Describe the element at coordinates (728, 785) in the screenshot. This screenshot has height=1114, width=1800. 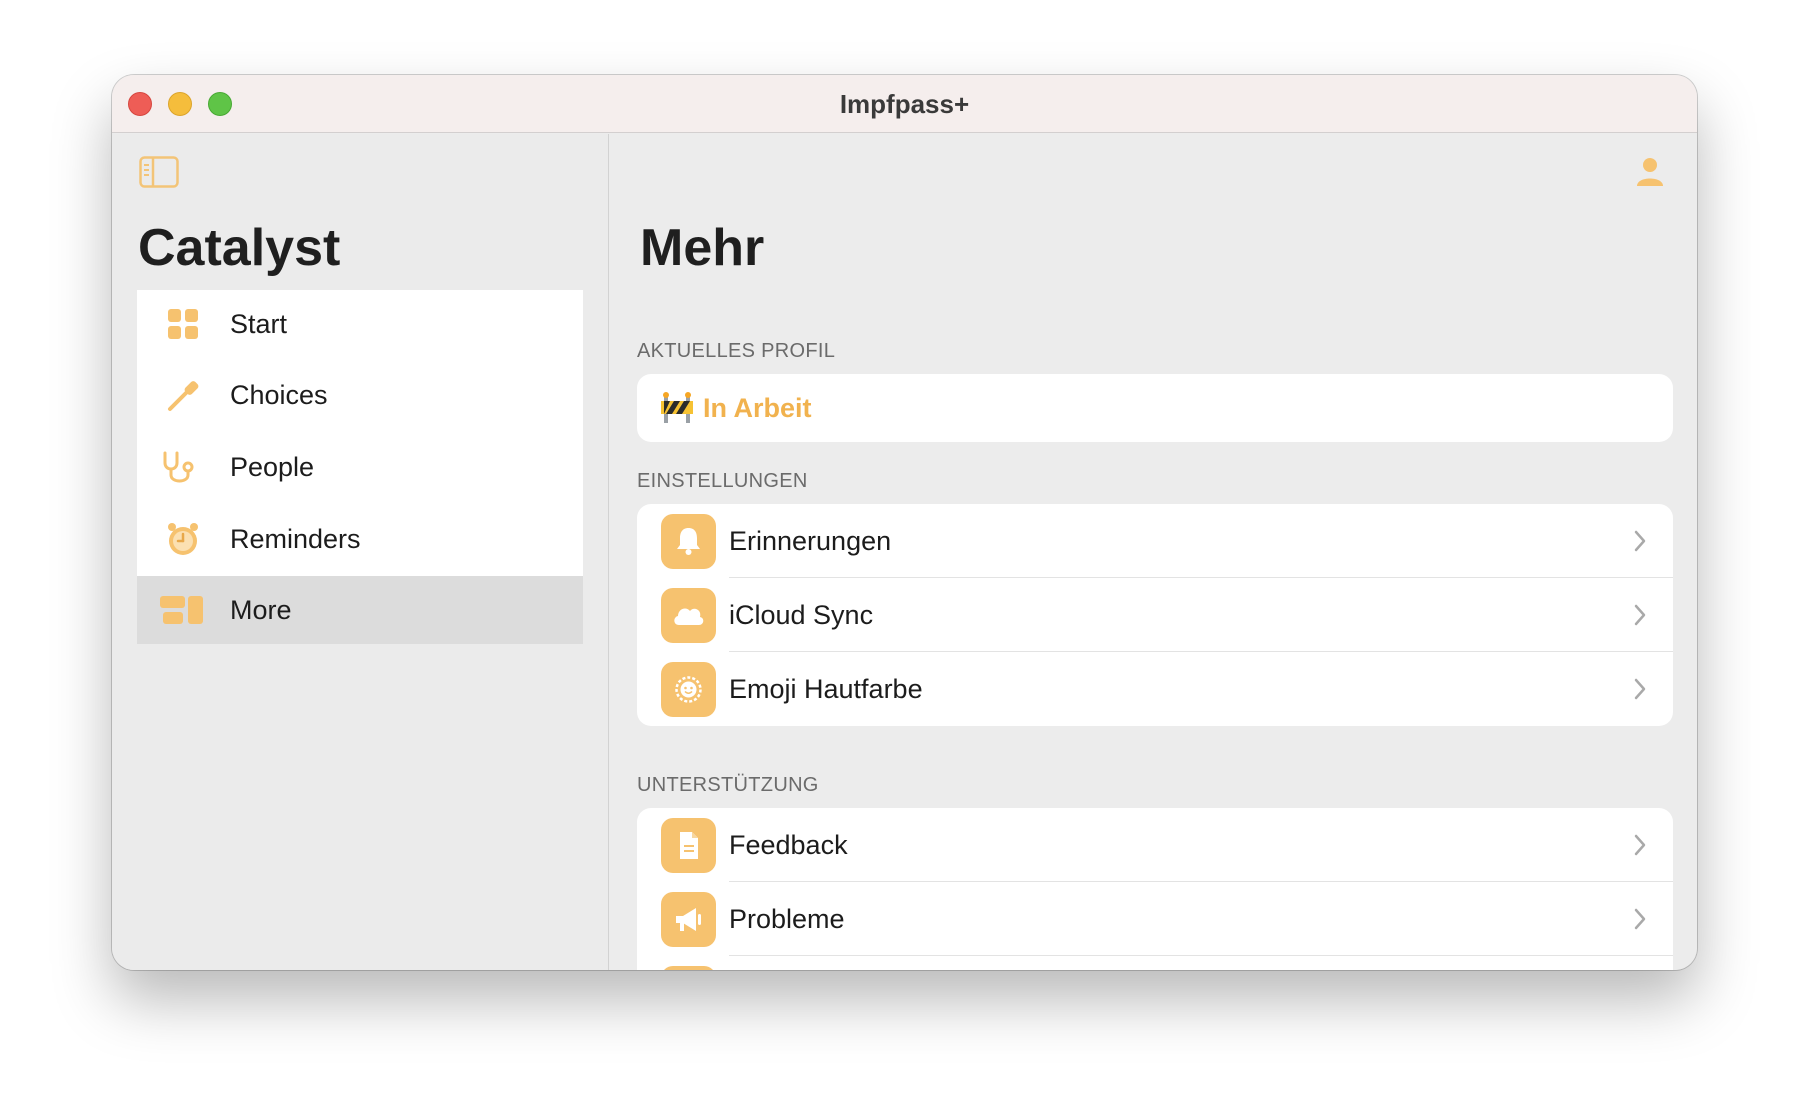
I see `section-header-support: UNTERSTÜTZUNG` at that location.